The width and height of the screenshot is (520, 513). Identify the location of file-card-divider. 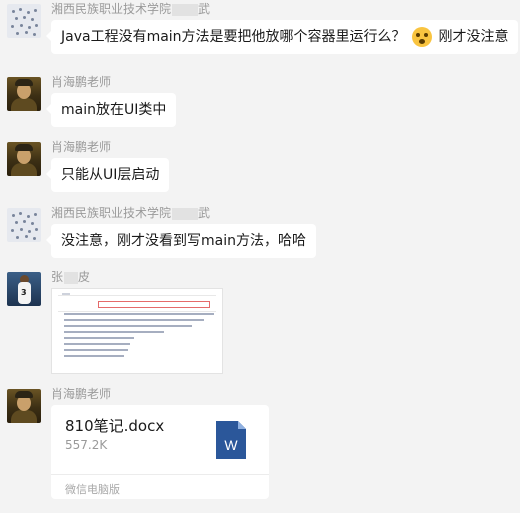
(160, 474).